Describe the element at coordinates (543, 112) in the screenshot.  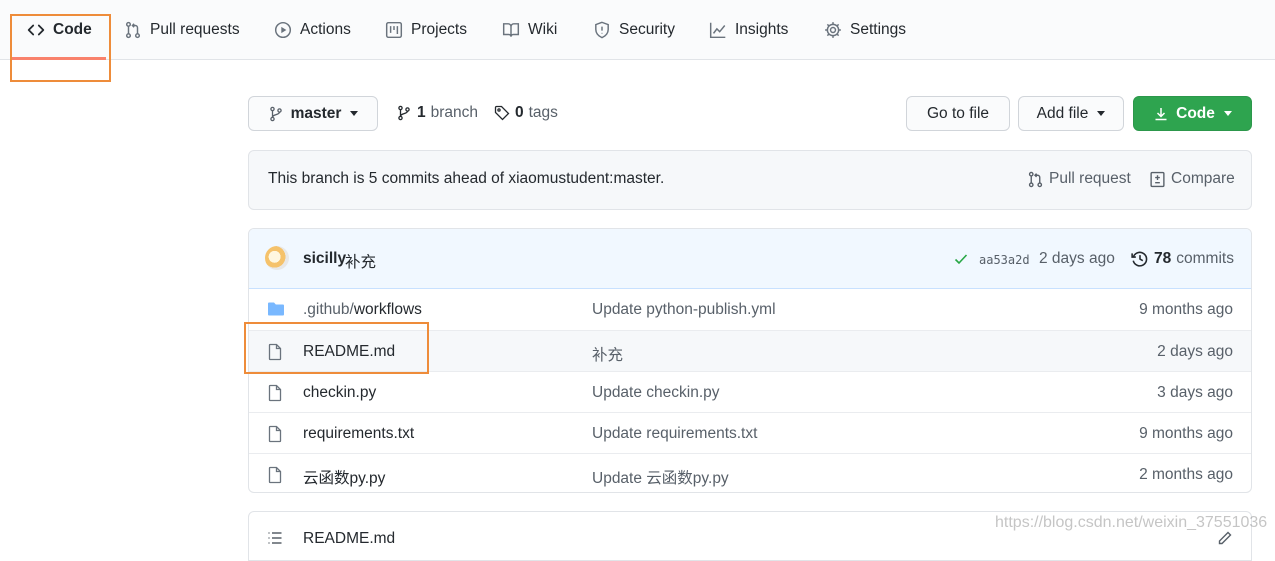
I see `tag-label: tags` at that location.